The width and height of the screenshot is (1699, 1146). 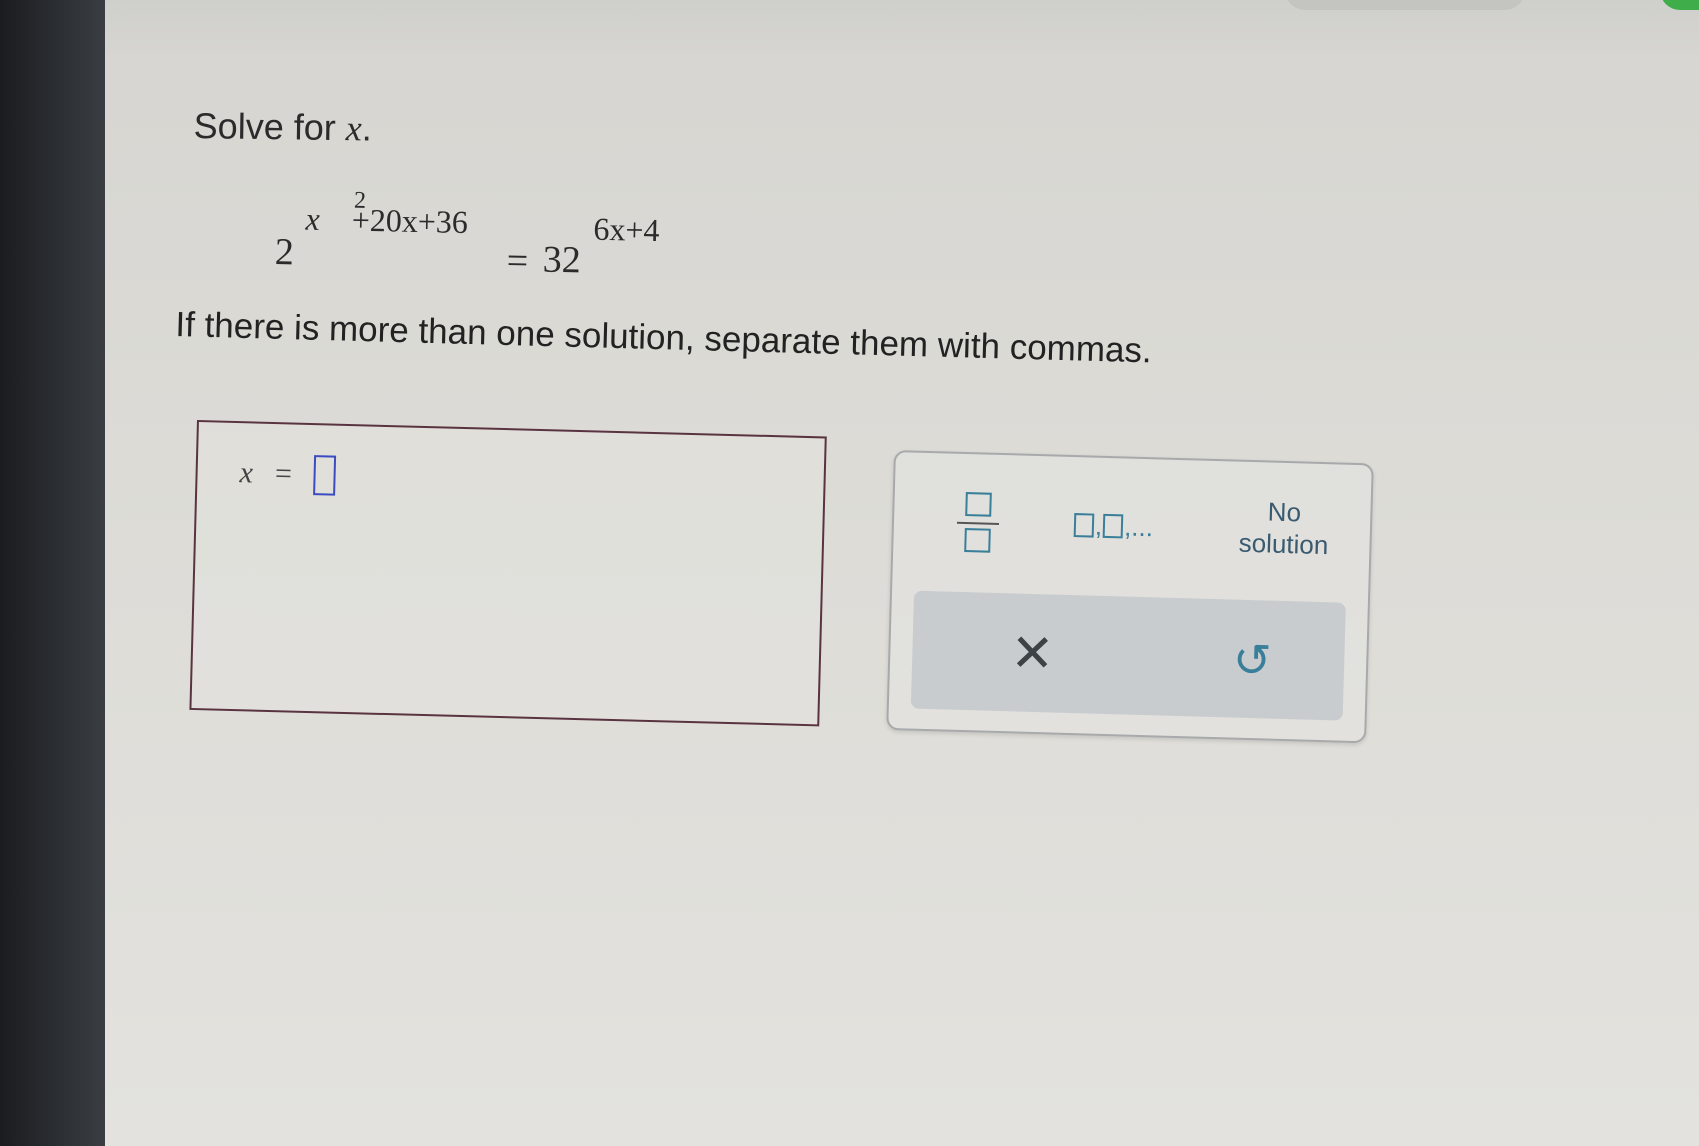 What do you see at coordinates (978, 504) in the screenshot?
I see `fraction-numerator-icon` at bounding box center [978, 504].